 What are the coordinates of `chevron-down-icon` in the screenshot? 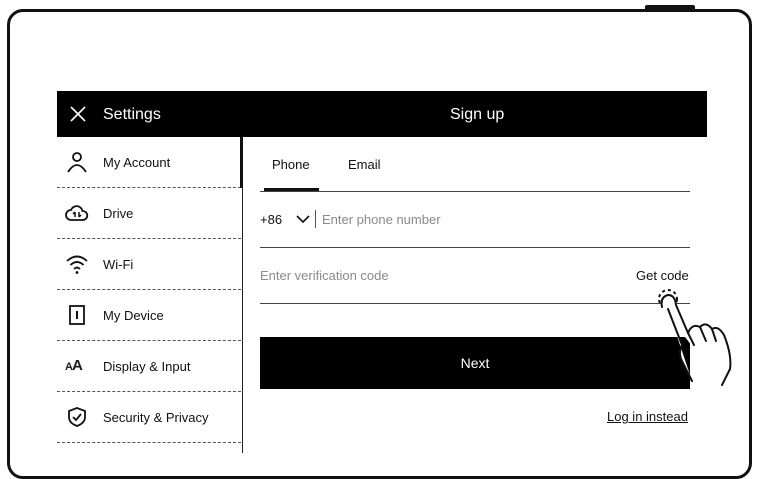 It's located at (303, 219).